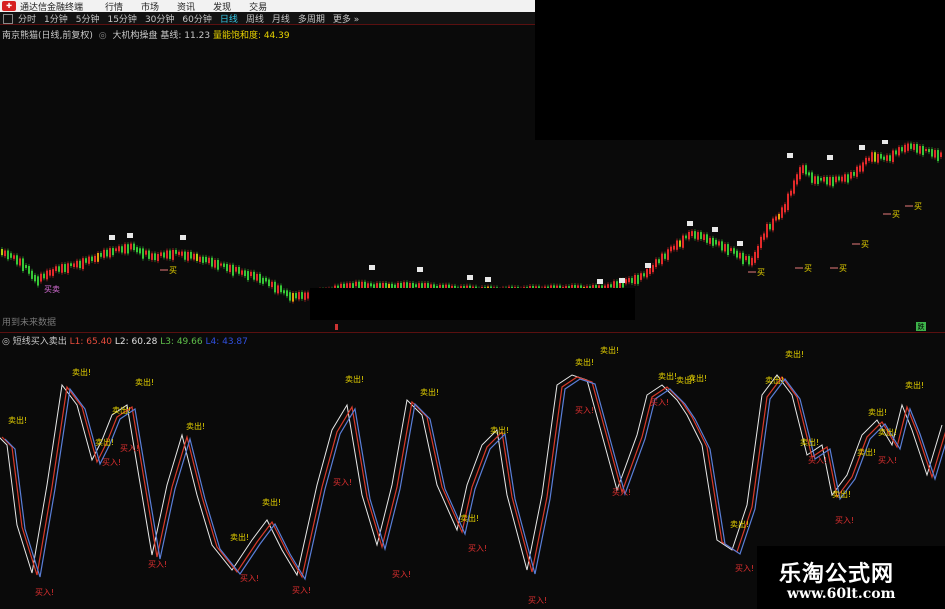  Describe the element at coordinates (47, 36) in the screenshot. I see `stock-name: 南京熊猫(日线,前复权)` at that location.